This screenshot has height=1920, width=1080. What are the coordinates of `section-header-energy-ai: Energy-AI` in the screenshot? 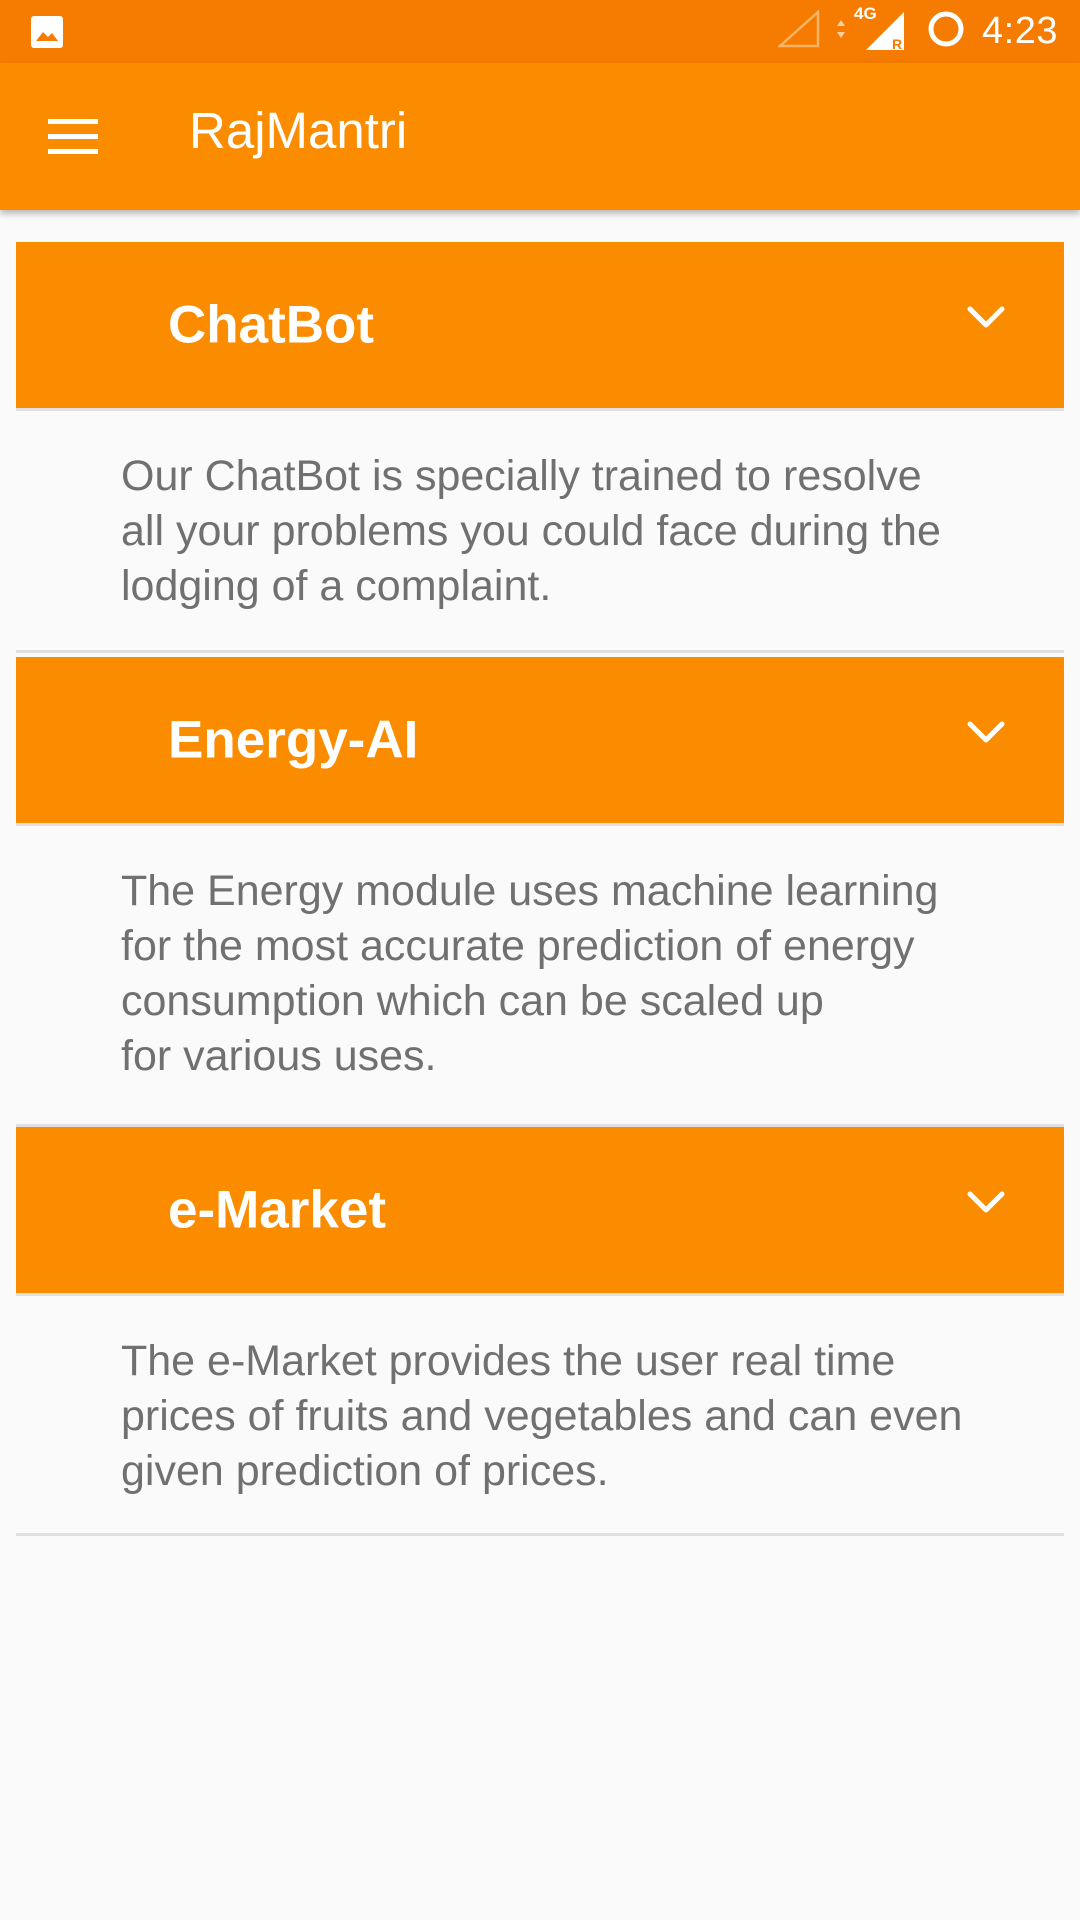 It's located at (540, 741).